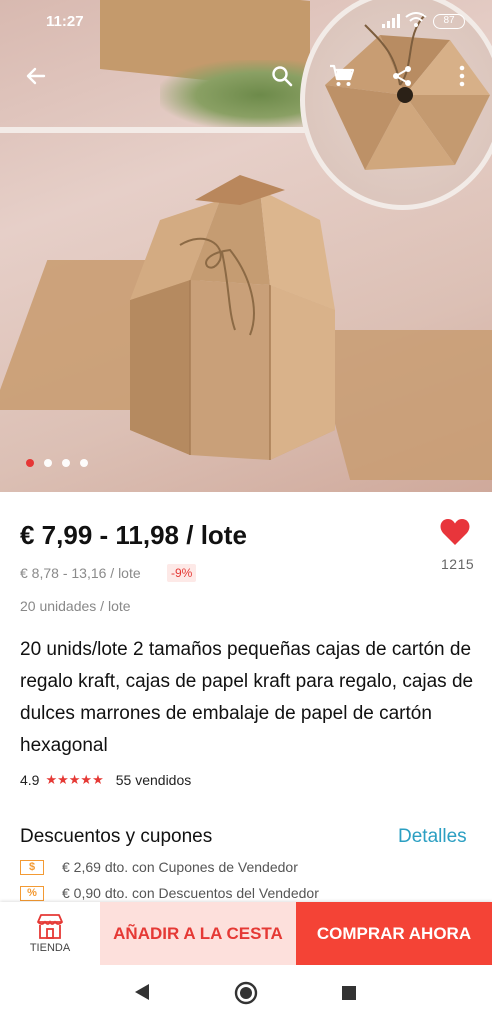 This screenshot has height=1024, width=492. I want to click on share-icon, so click(402, 76).